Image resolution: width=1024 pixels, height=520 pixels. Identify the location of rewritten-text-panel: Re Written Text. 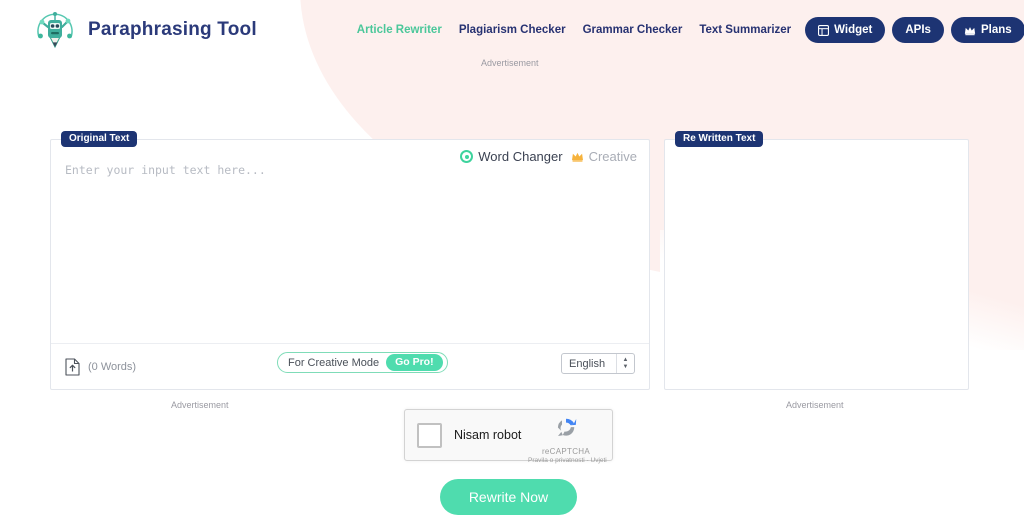
(816, 260).